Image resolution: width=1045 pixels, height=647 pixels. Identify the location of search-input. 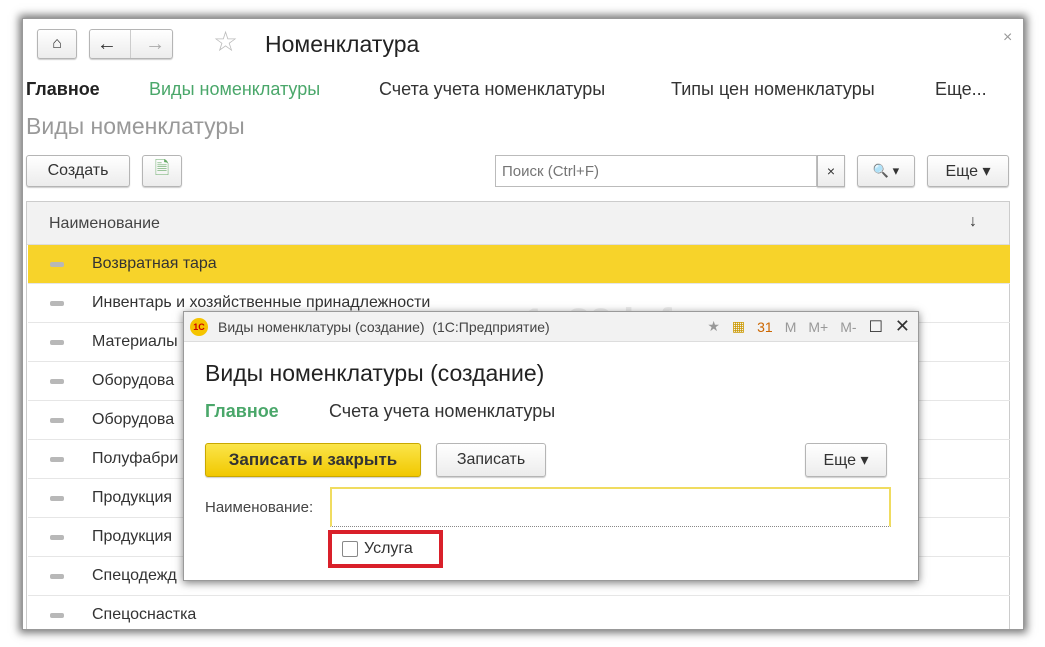
(656, 171).